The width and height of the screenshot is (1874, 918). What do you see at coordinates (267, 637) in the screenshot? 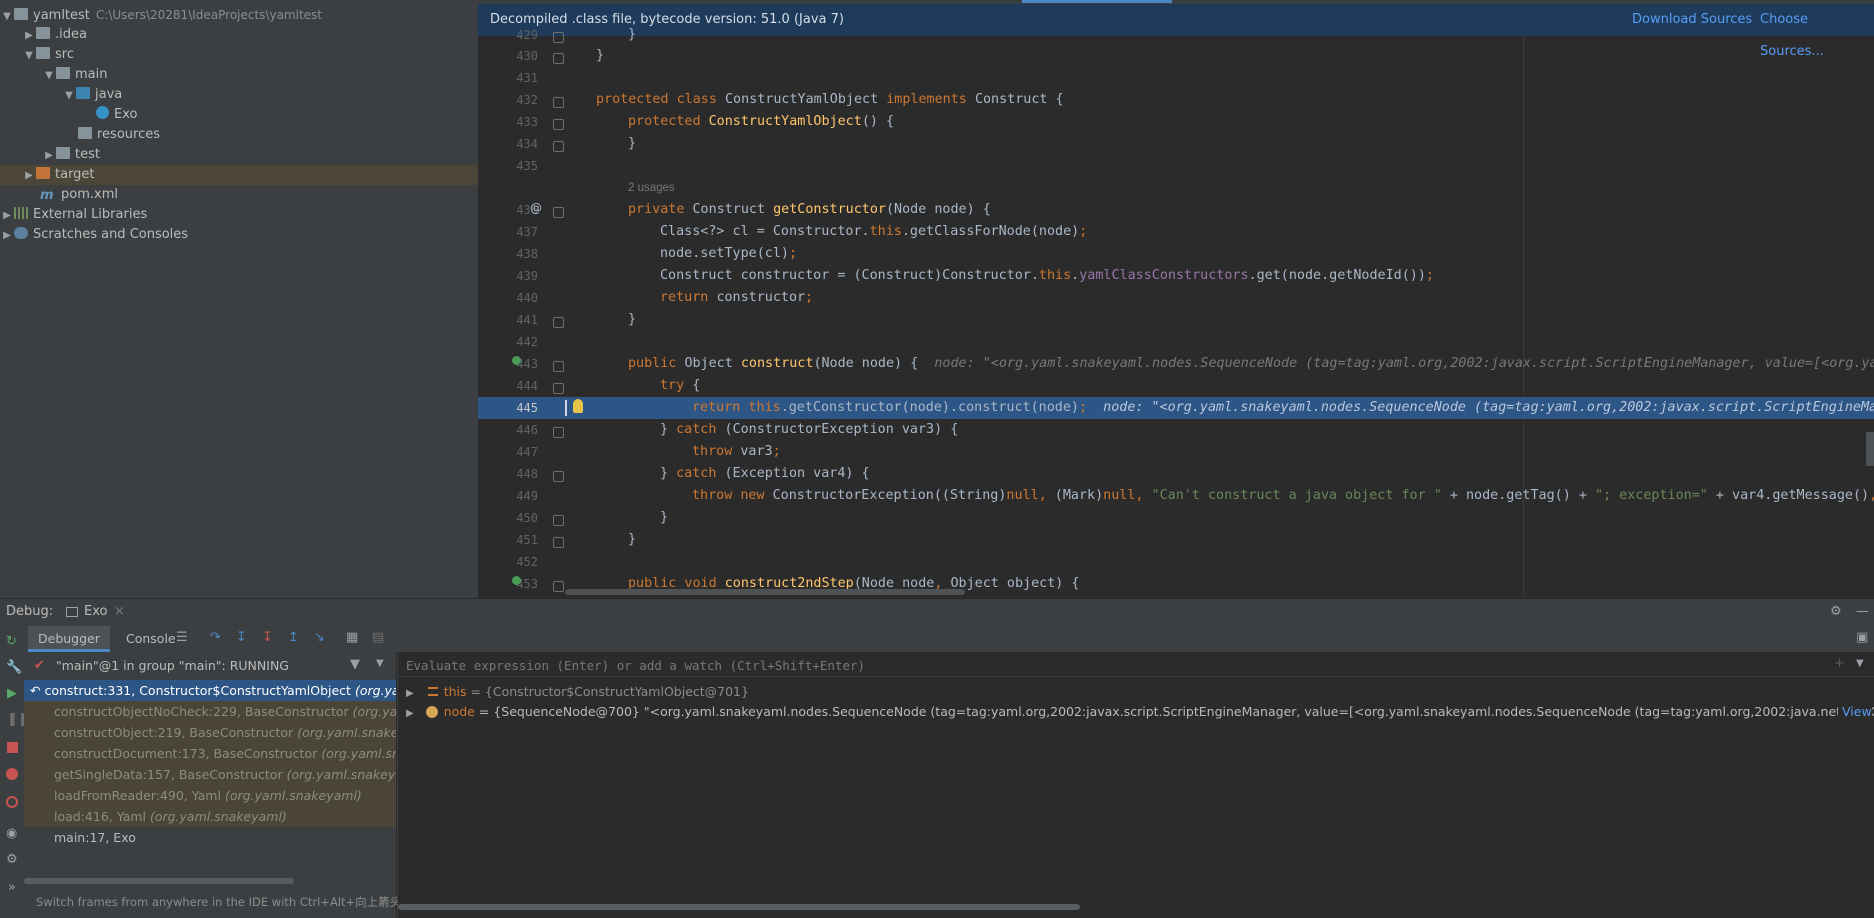
I see `force-step-into-icon: ↧` at bounding box center [267, 637].